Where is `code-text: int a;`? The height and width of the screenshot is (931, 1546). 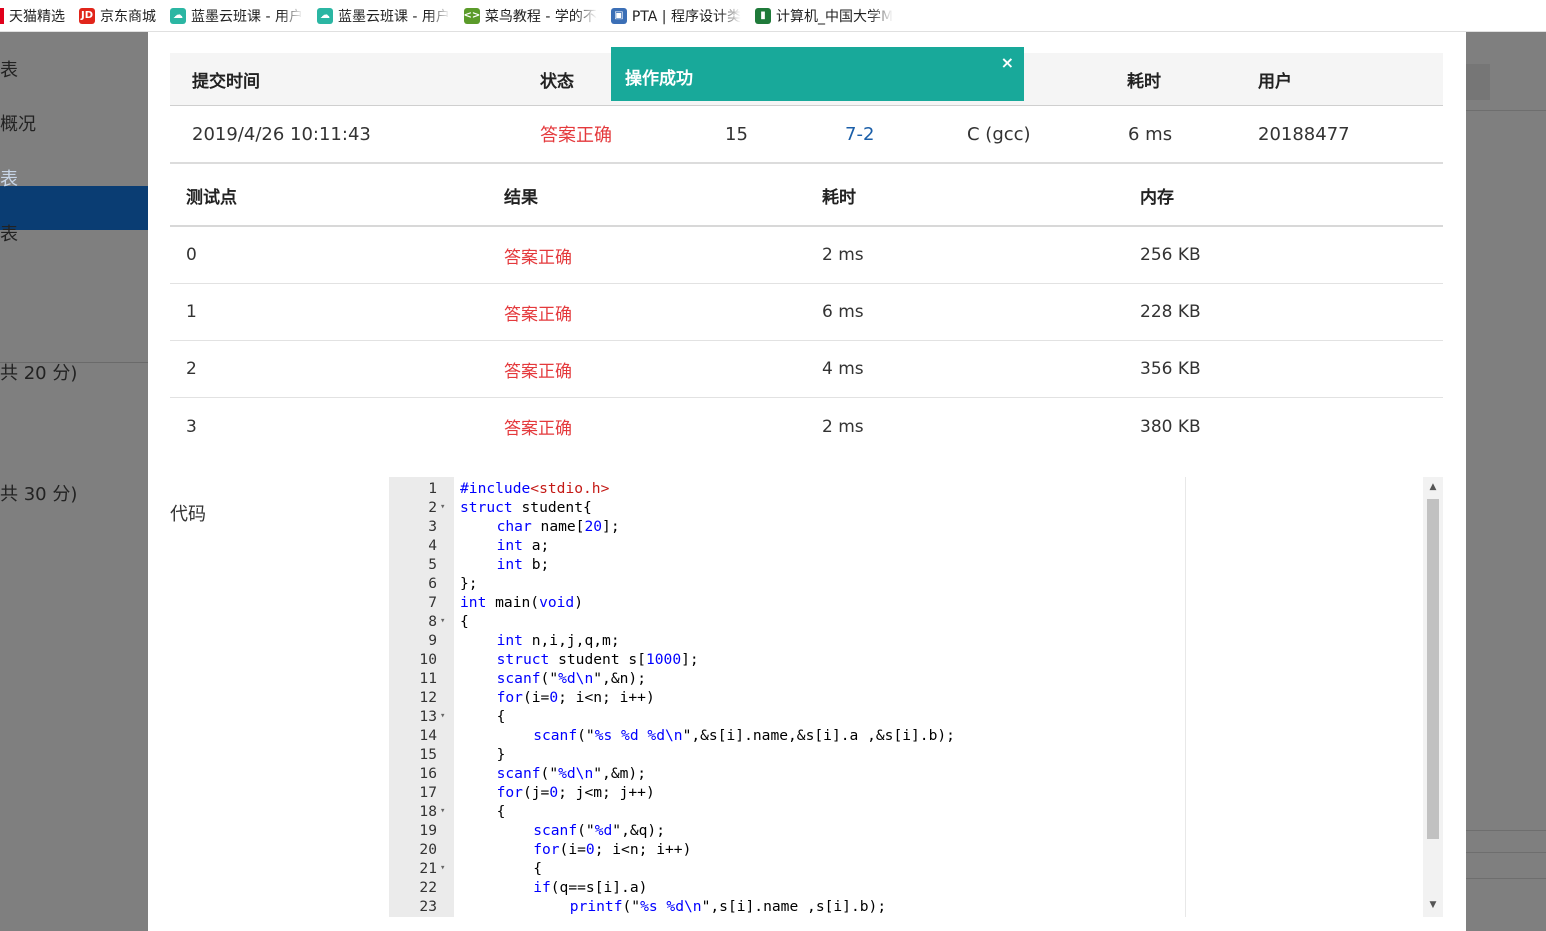 code-text: int a; is located at coordinates (523, 545).